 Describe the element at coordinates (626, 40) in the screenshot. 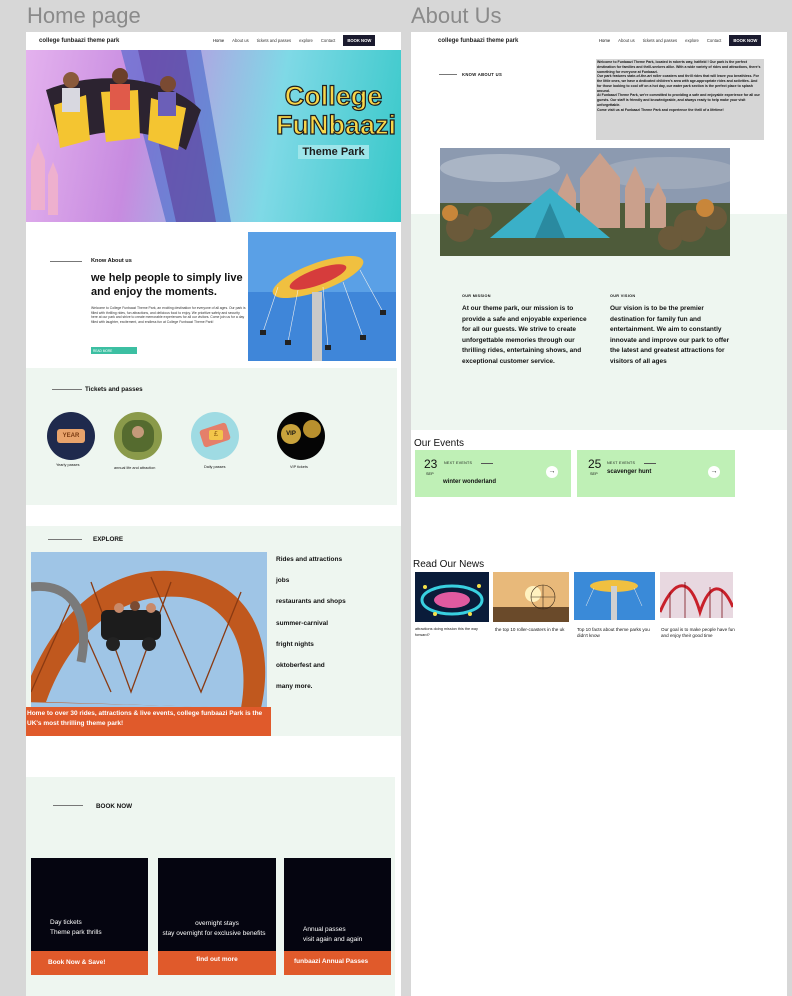

I see `about-nav-link-about: About us` at that location.